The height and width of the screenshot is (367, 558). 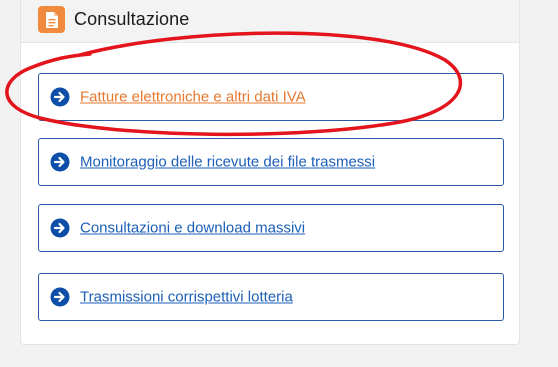 I want to click on document-icon, so click(x=51, y=19).